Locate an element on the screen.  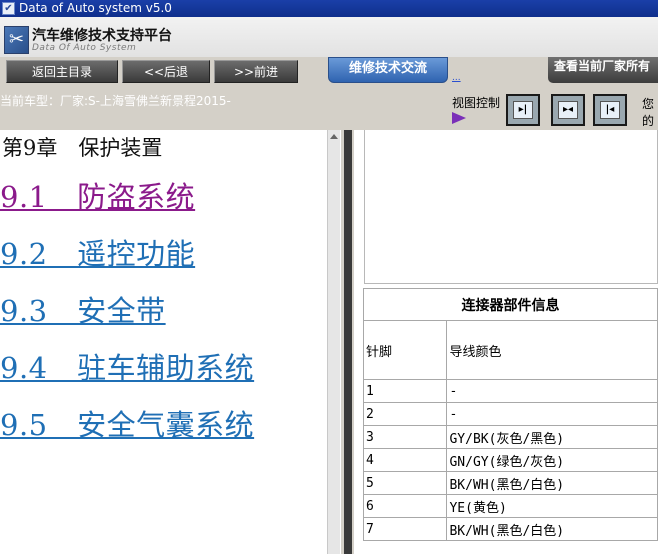
splitter-handle is located at coordinates (348, 342).